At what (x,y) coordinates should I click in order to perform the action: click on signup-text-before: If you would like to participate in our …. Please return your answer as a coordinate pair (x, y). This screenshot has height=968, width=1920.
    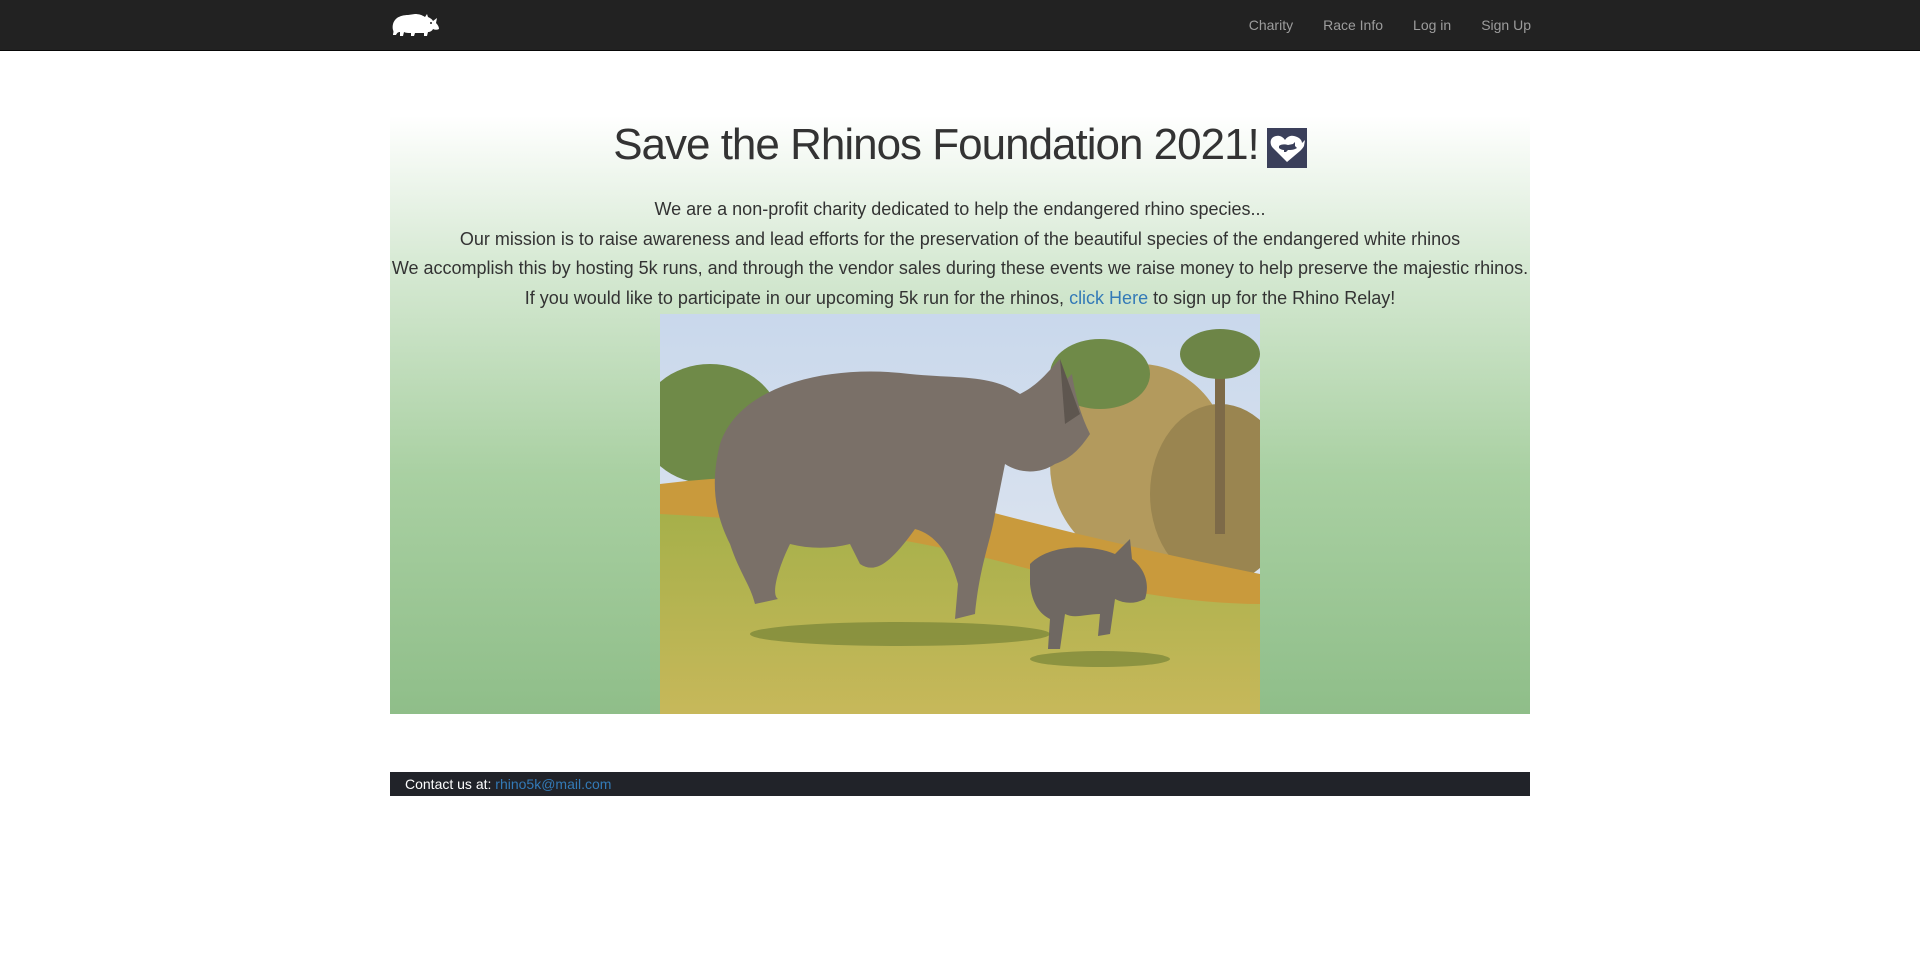
    Looking at the image, I should click on (797, 297).